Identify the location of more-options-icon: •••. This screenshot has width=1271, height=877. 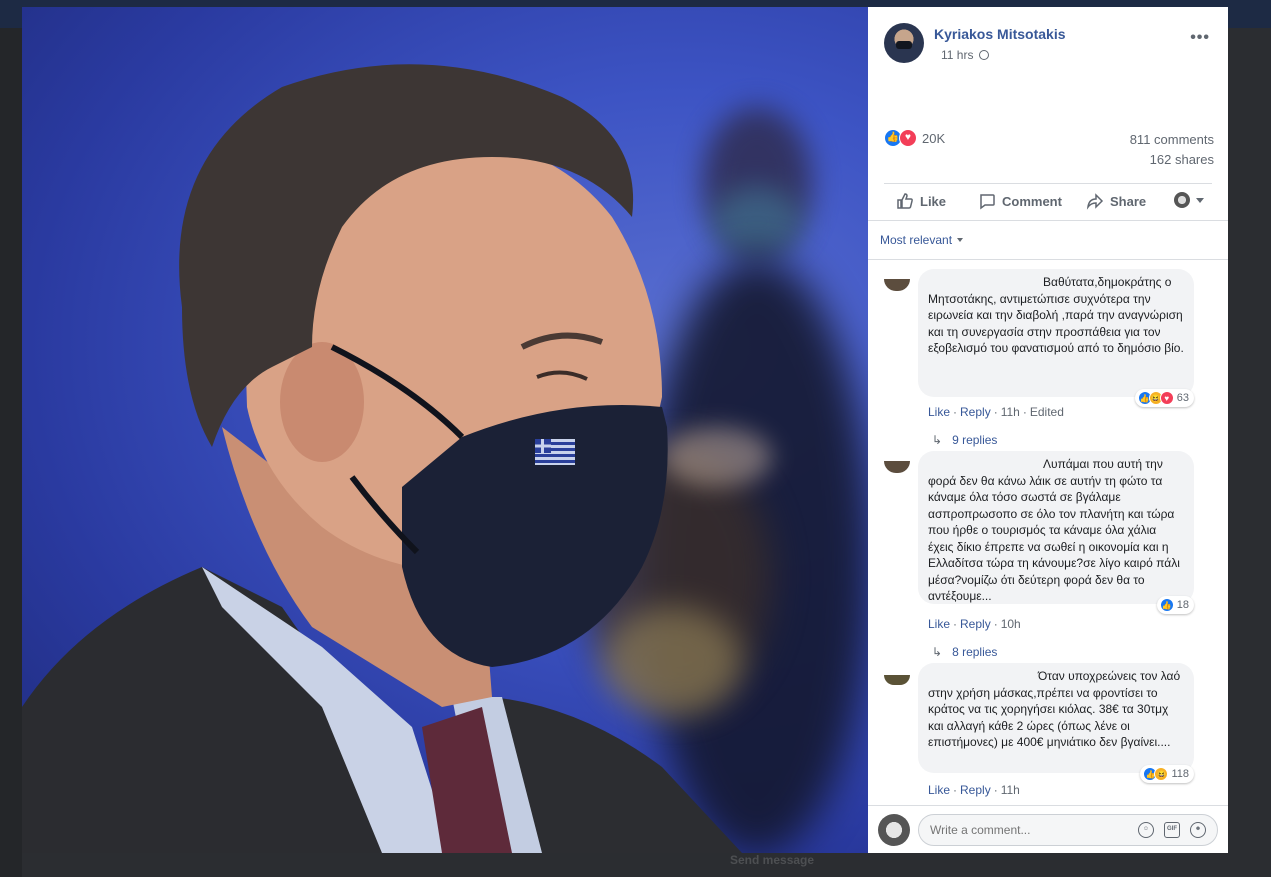
(1200, 38).